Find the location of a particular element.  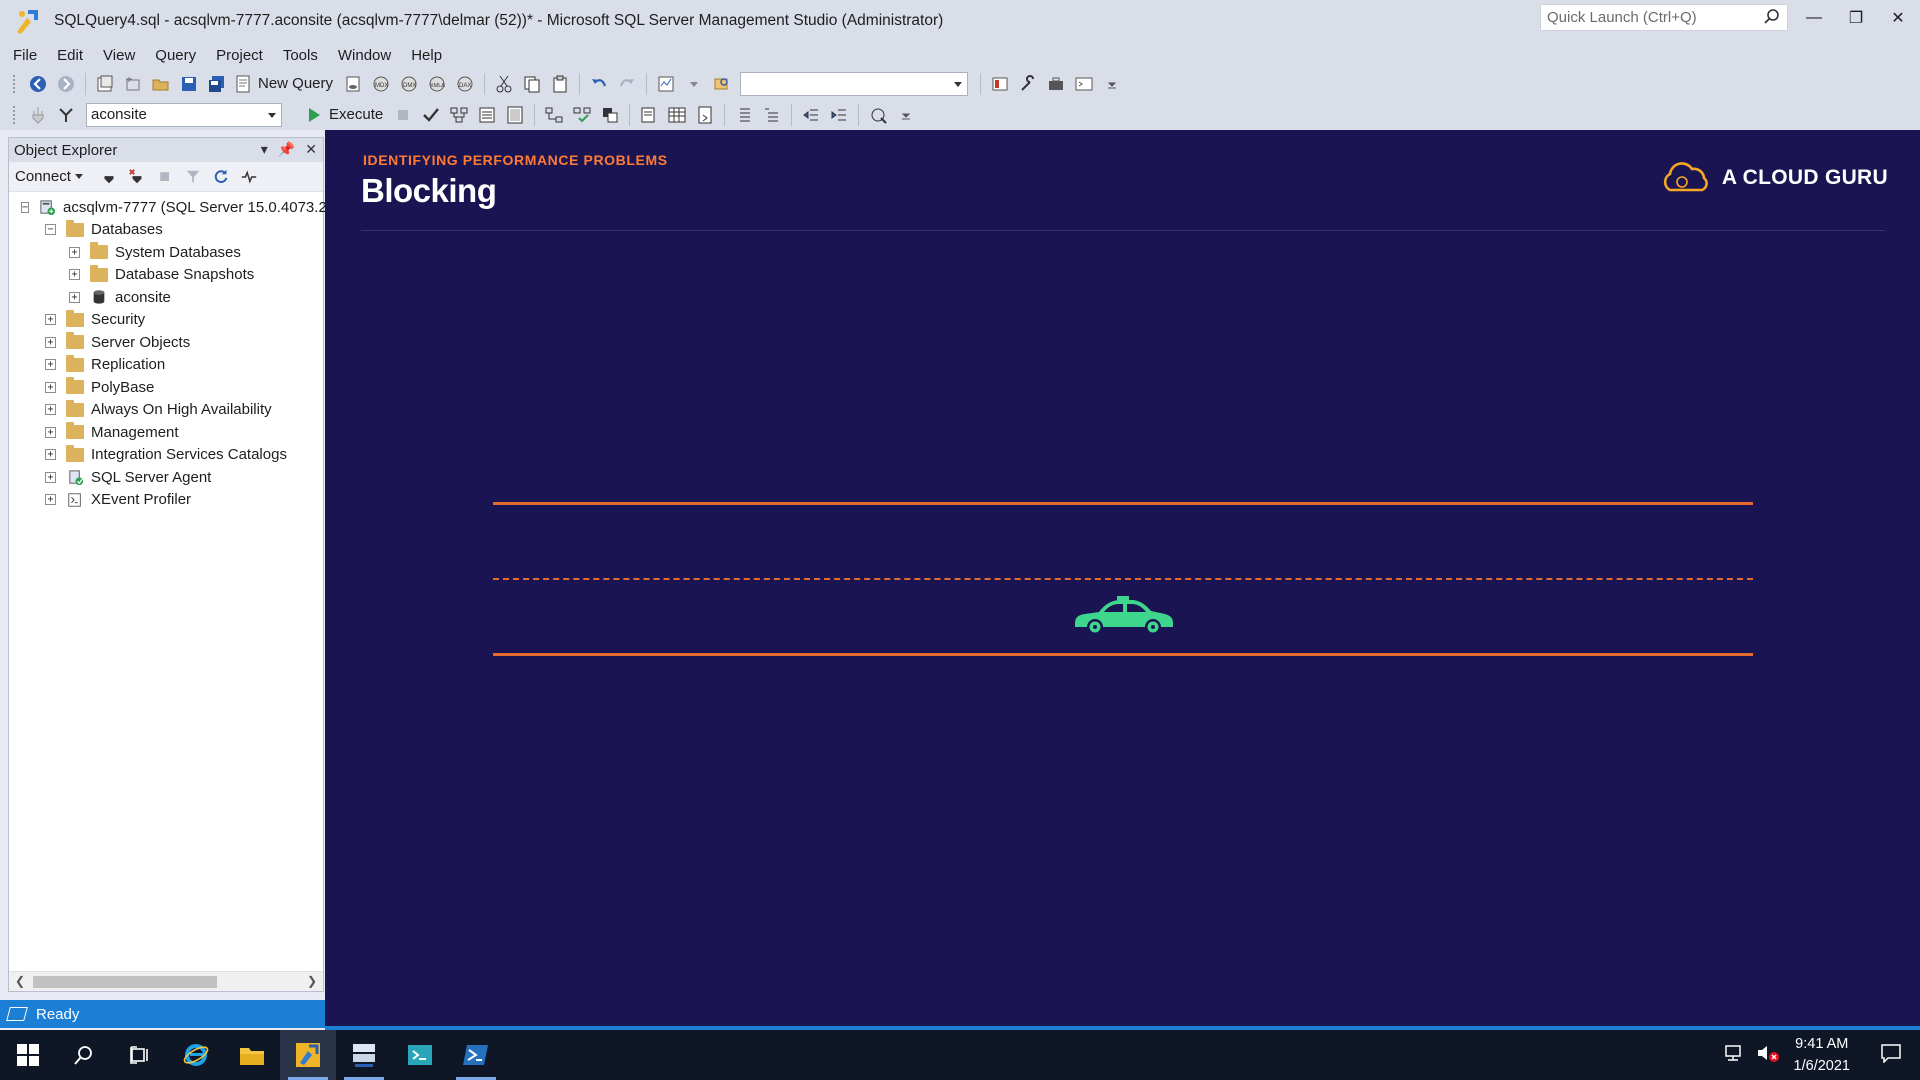

tree-node-server-objects: + Server Objects is located at coordinates (166, 342).